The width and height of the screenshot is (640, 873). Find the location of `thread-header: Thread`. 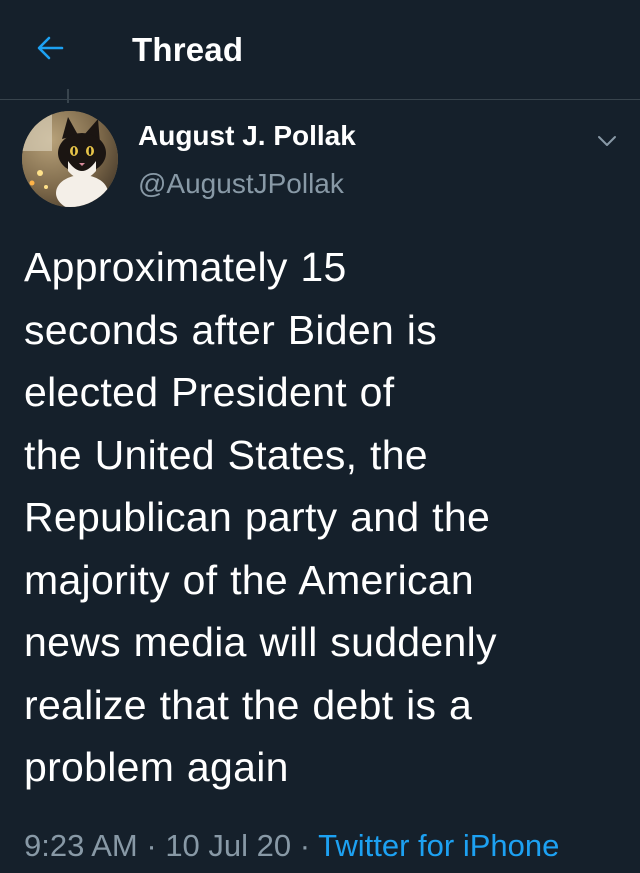

thread-header: Thread is located at coordinates (320, 50).